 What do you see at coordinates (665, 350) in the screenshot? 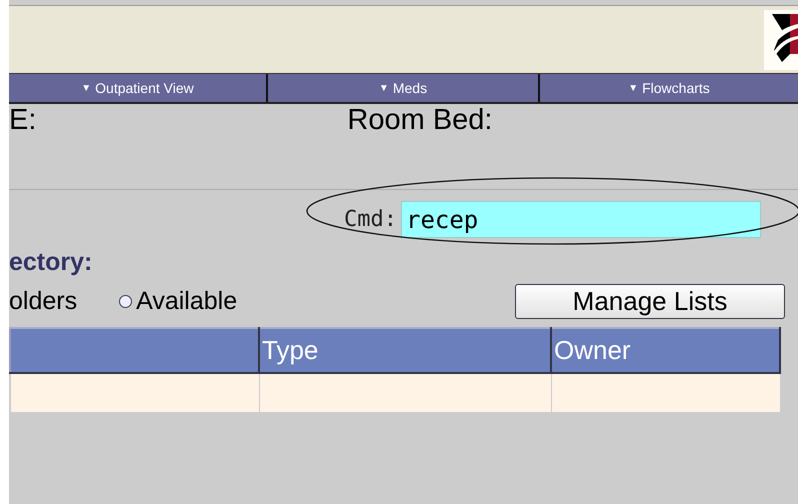
I see `column-header: Owner` at bounding box center [665, 350].